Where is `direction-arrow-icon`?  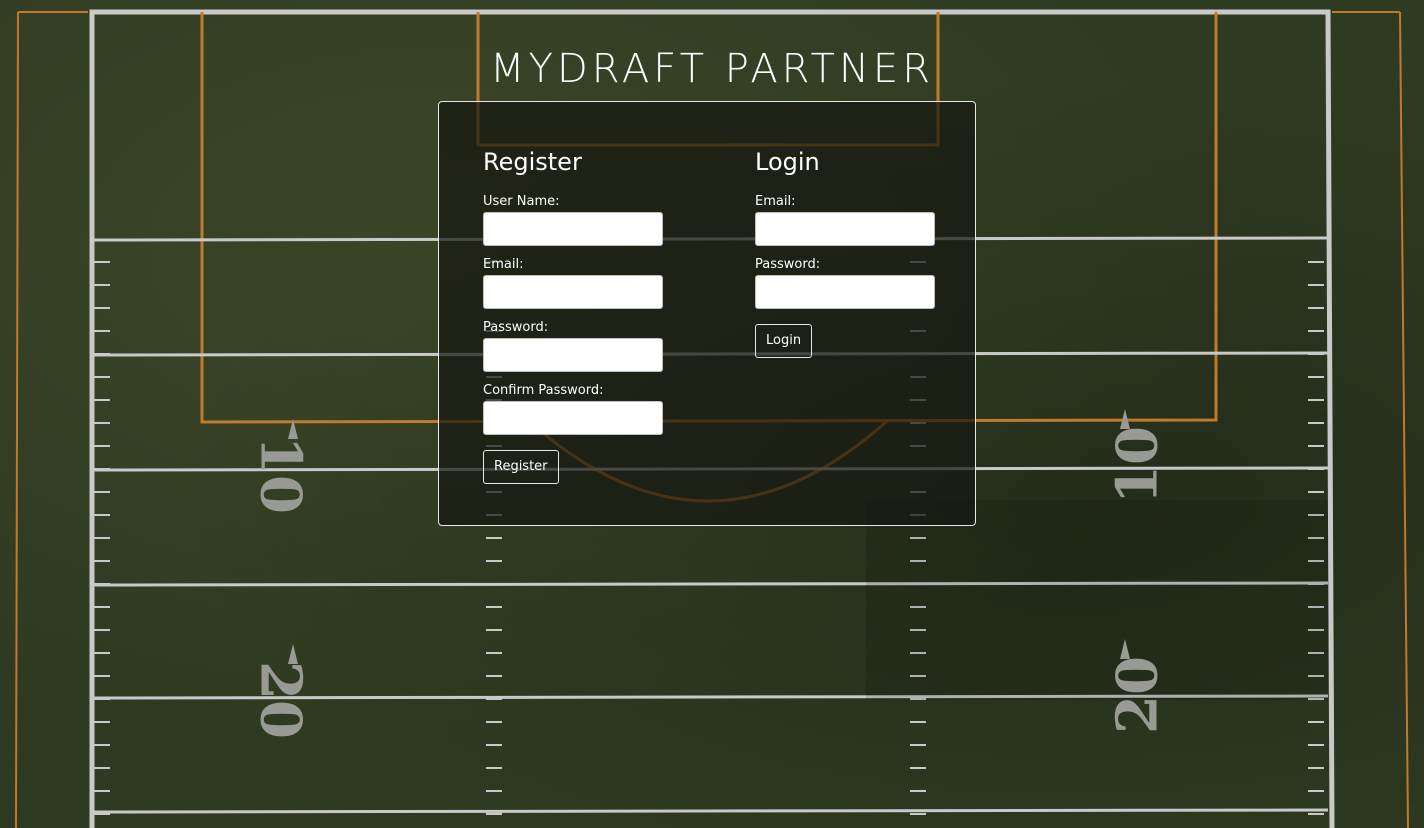
direction-arrow-icon is located at coordinates (293, 654).